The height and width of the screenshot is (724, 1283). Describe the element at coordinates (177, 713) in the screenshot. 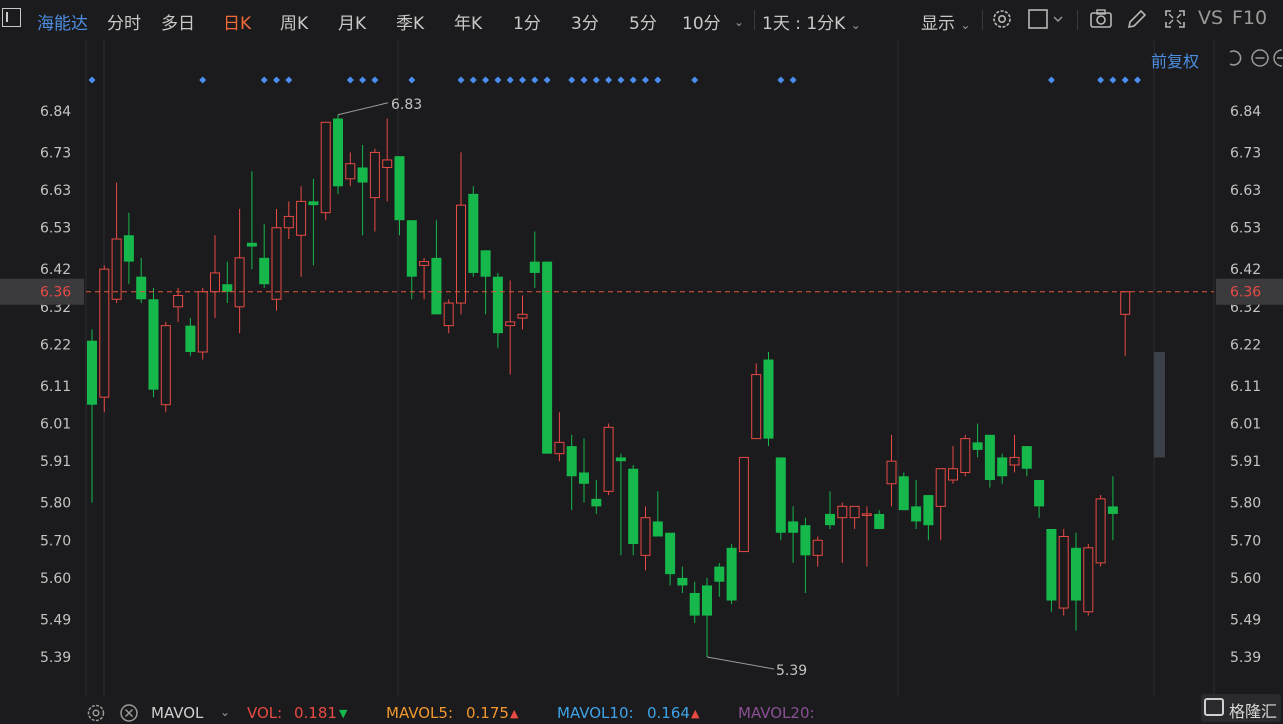

I see `indicator-select: MAVOL` at that location.